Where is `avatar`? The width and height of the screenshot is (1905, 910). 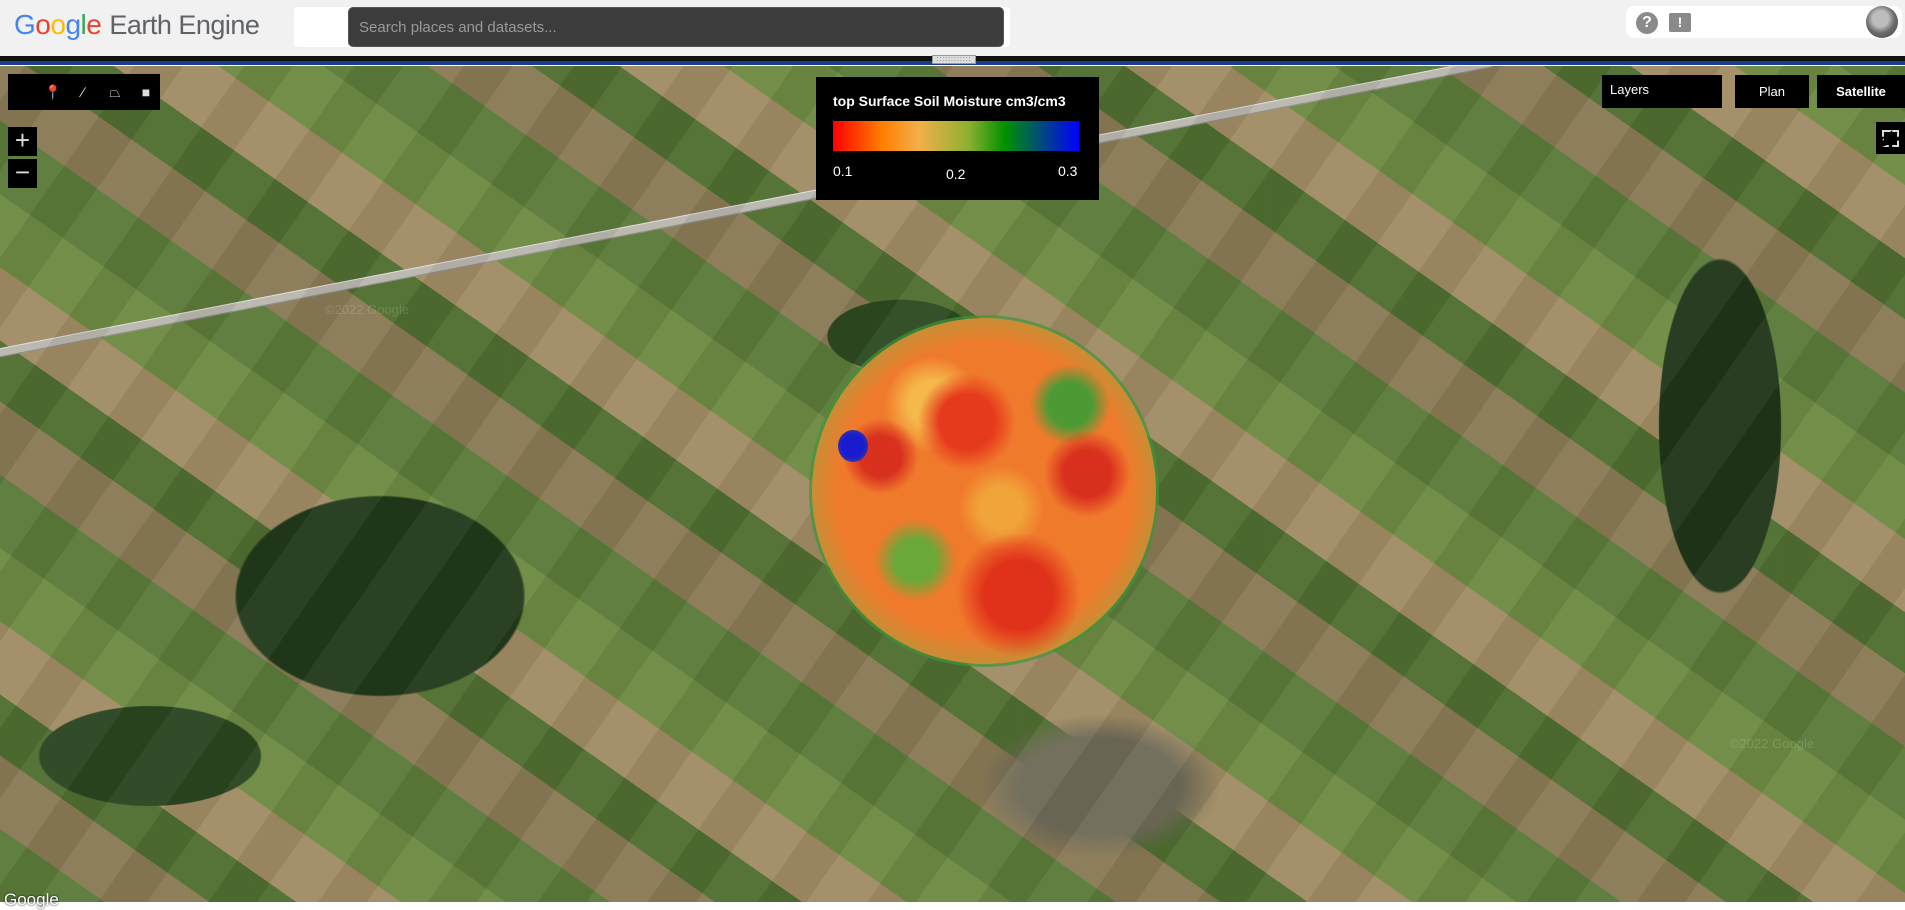 avatar is located at coordinates (1882, 22).